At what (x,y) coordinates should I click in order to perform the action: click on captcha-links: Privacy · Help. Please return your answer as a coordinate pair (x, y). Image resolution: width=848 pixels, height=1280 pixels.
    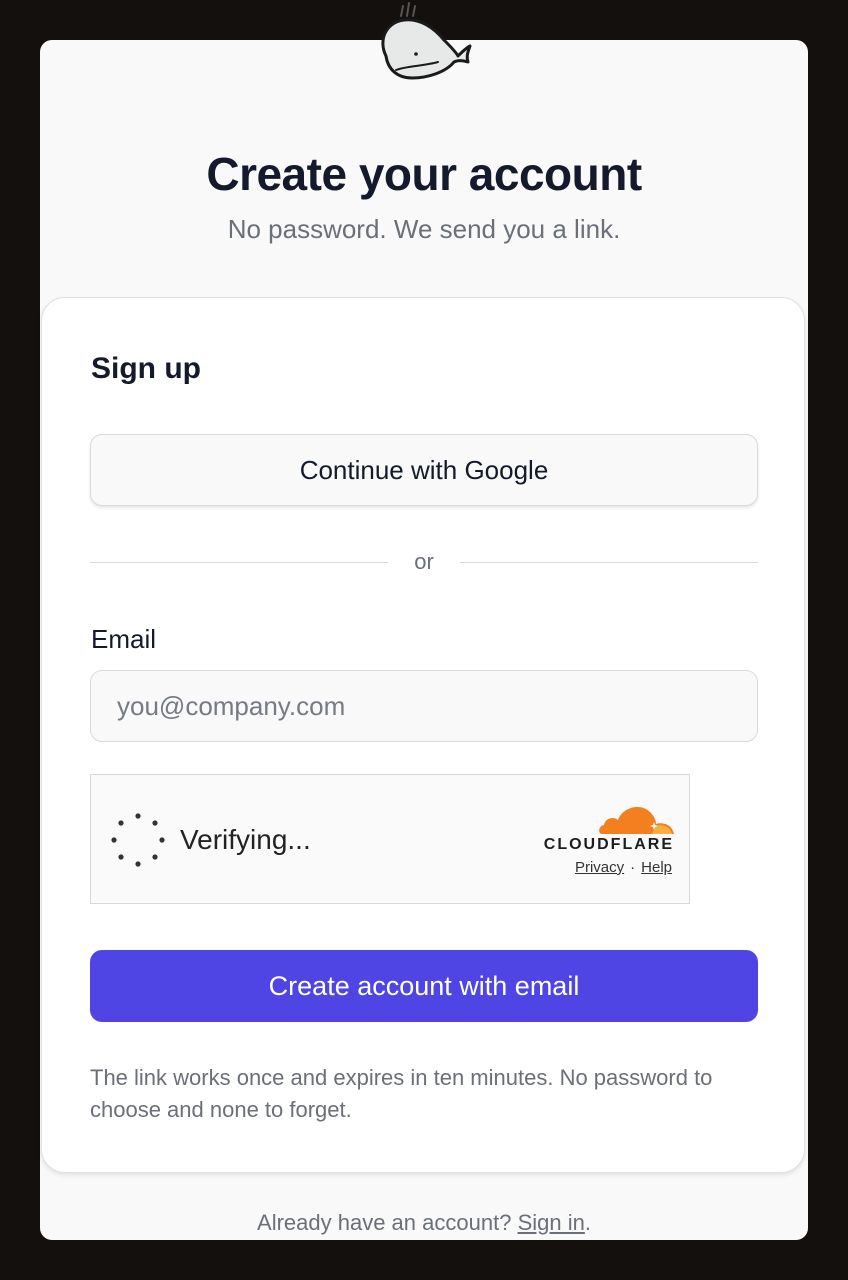
    Looking at the image, I should click on (596, 868).